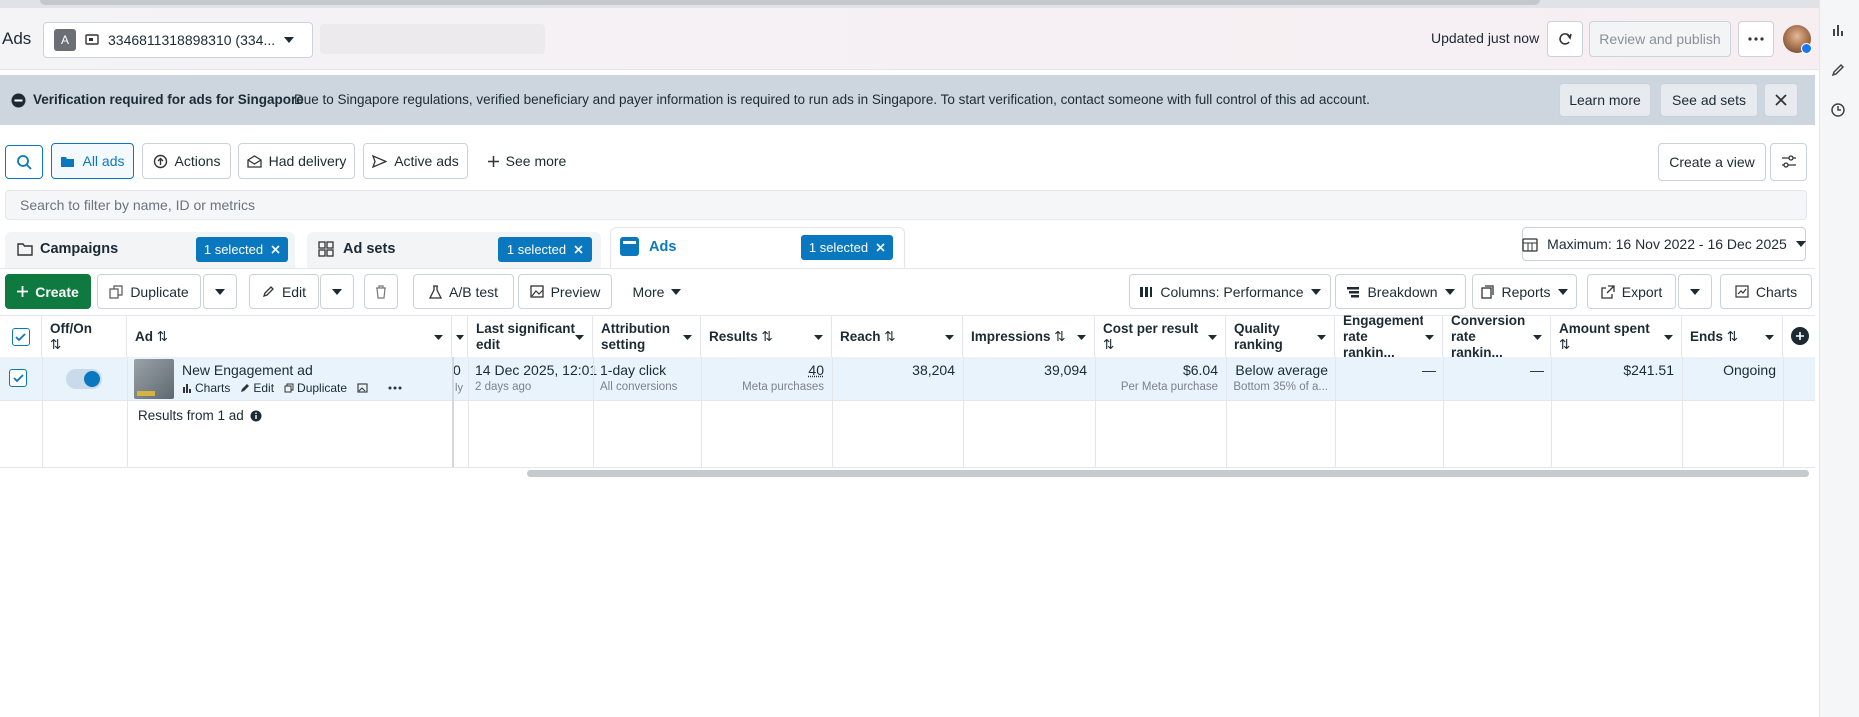 Image resolution: width=1859 pixels, height=717 pixels. What do you see at coordinates (186, 161) in the screenshot?
I see `tab-actions: Actions` at bounding box center [186, 161].